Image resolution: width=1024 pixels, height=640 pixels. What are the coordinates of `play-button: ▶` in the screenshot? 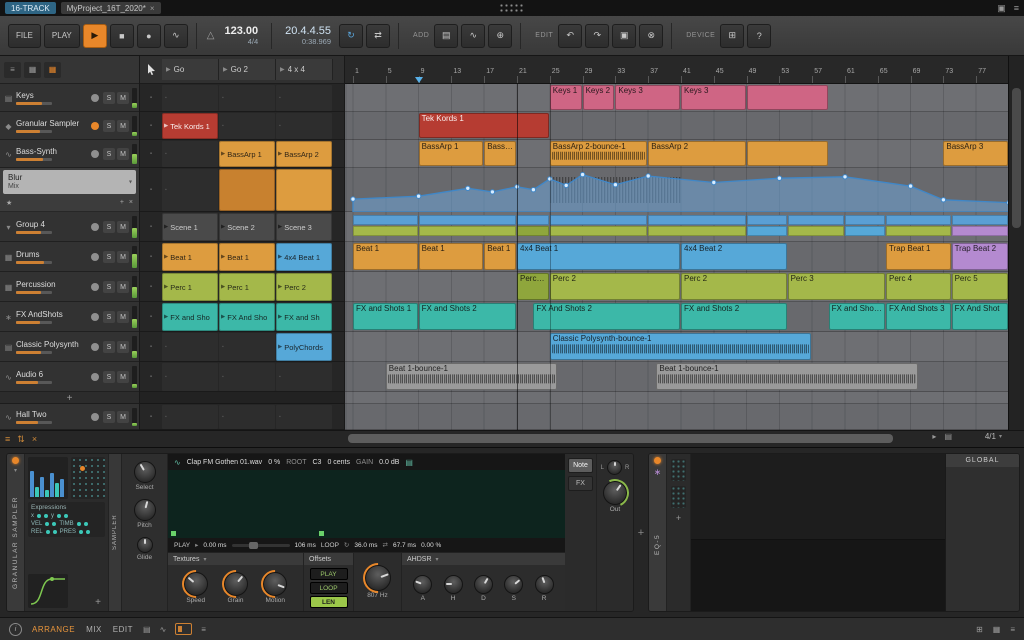 It's located at (94, 35).